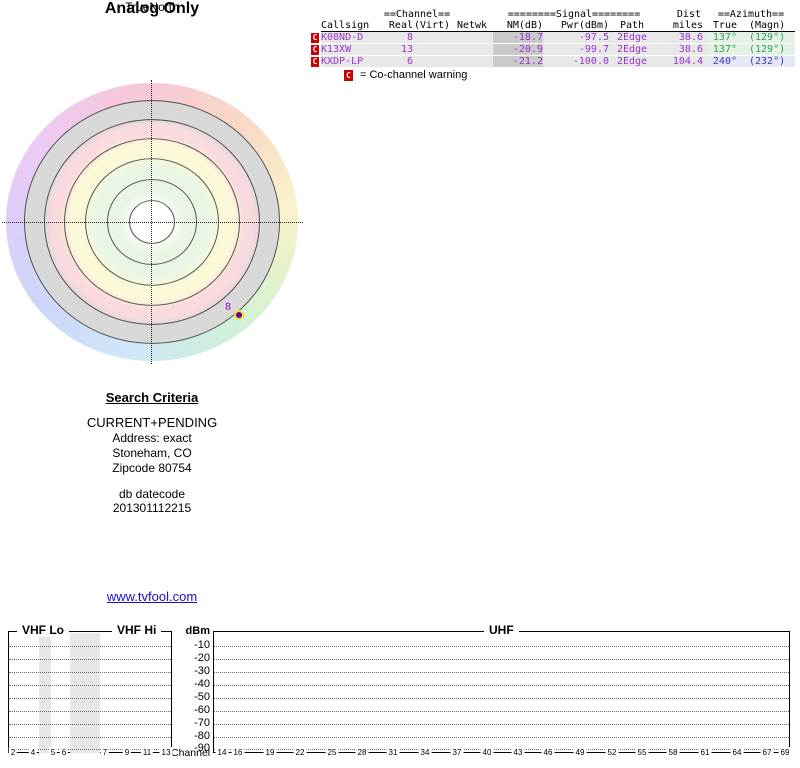 The height and width of the screenshot is (768, 800). What do you see at coordinates (137, 630) in the screenshot?
I see `band-label-vhf-hi: VHF Hi` at bounding box center [137, 630].